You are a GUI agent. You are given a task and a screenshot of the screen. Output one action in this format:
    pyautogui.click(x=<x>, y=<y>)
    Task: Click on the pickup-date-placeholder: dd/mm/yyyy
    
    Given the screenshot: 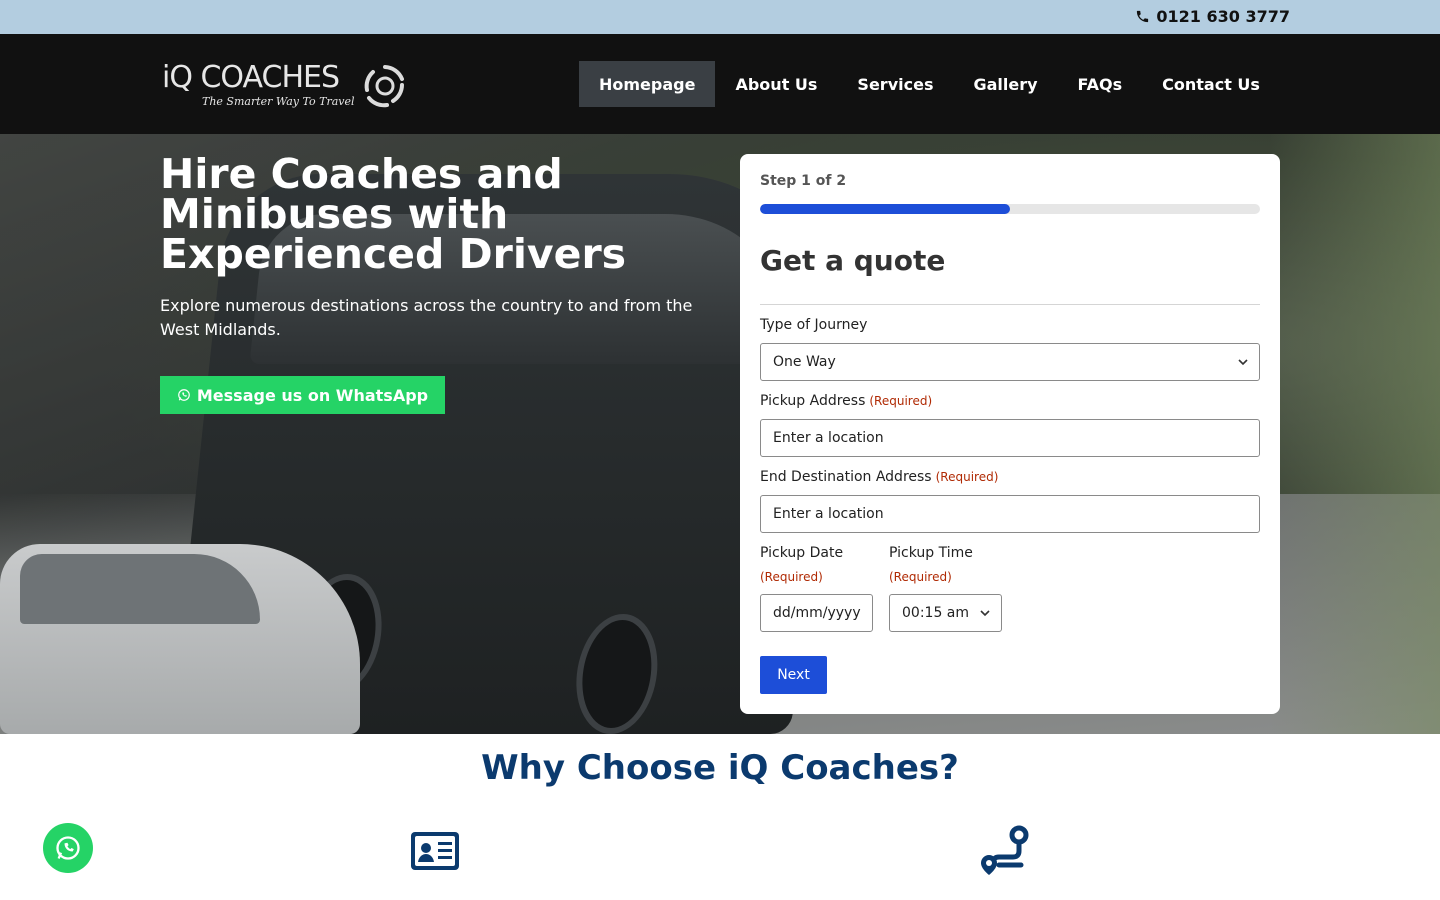 What is the action you would take?
    pyautogui.click(x=817, y=613)
    